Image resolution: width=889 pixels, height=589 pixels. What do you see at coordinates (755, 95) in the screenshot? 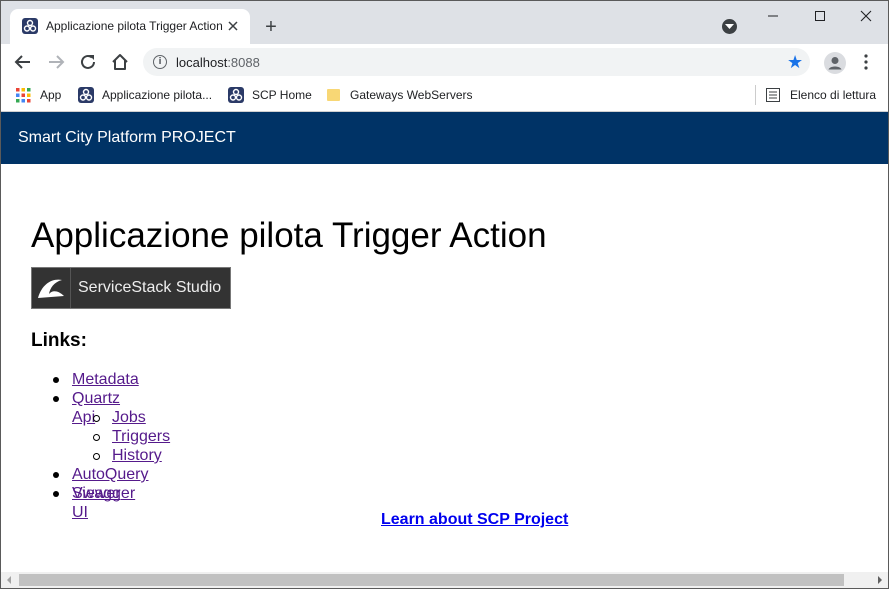
I see `bookmarks-separator` at bounding box center [755, 95].